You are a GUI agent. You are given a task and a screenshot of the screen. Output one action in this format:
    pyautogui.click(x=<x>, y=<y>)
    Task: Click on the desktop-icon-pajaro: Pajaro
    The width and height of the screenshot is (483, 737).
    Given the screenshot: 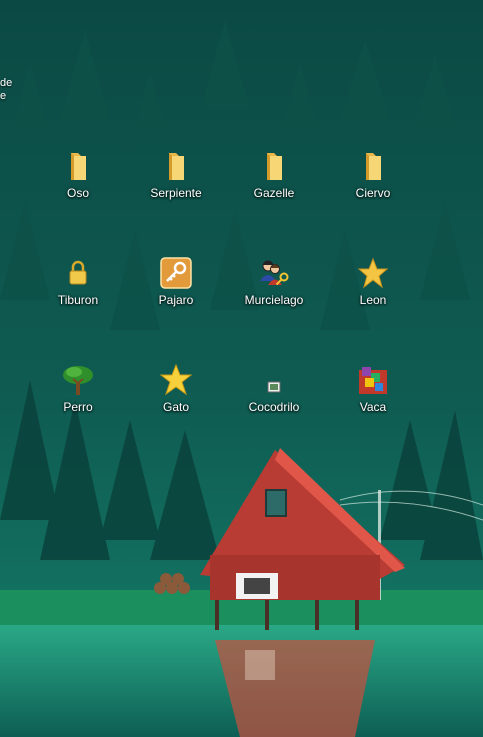 What is the action you would take?
    pyautogui.click(x=176, y=293)
    